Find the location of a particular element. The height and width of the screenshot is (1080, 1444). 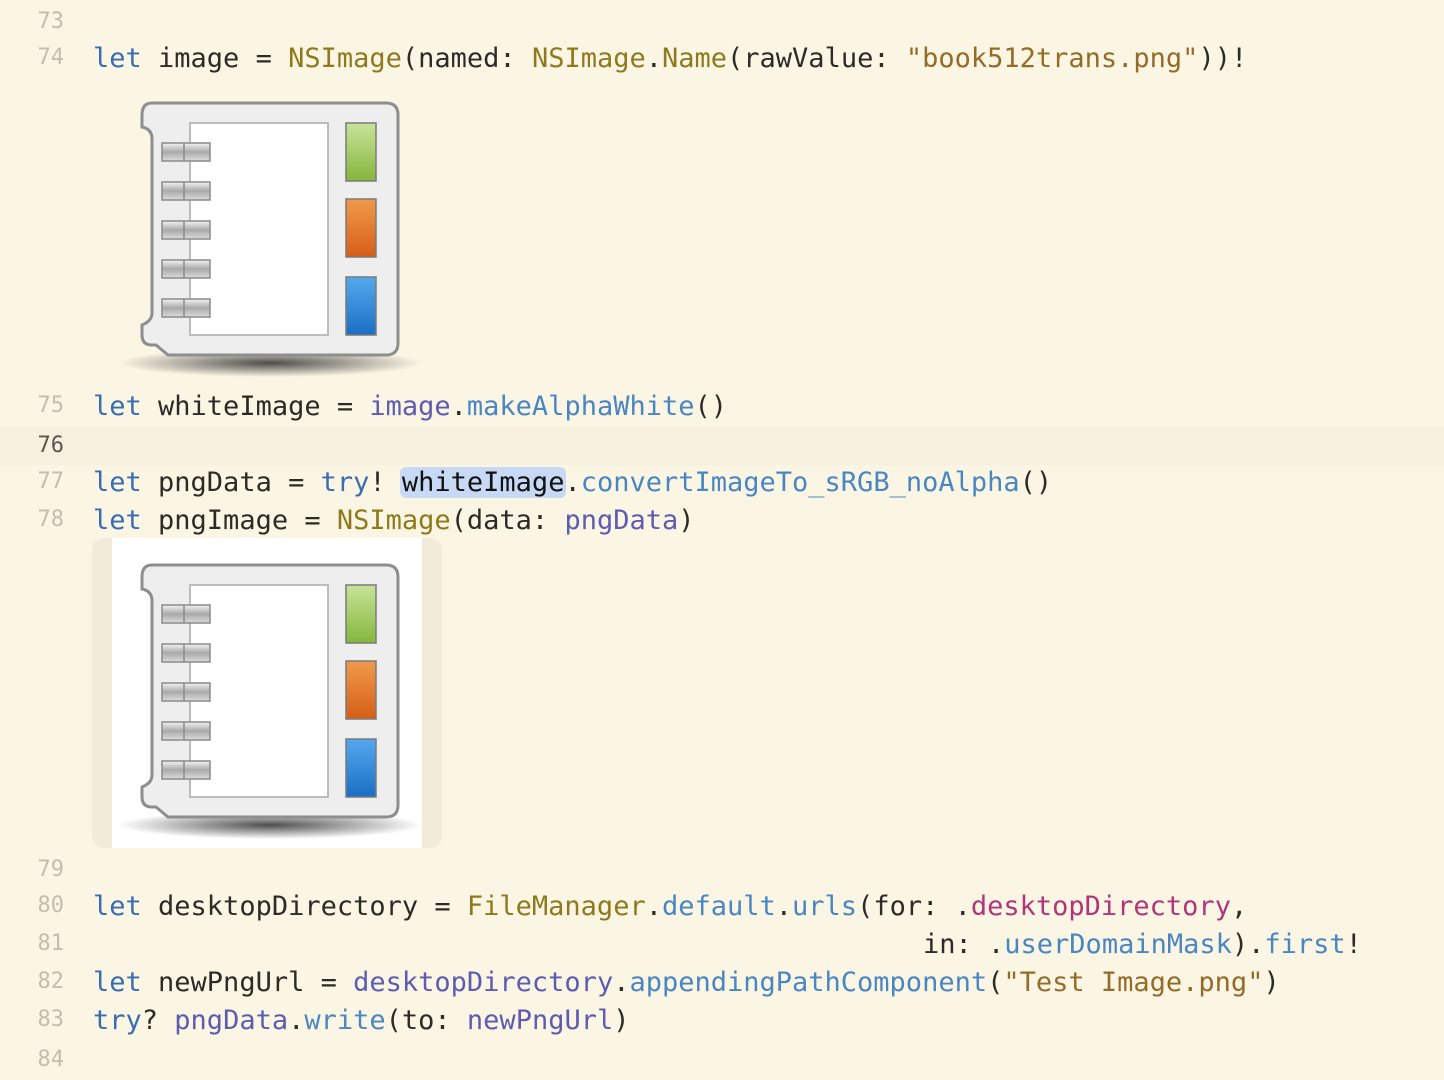

code-line: 84 is located at coordinates (722, 1060).